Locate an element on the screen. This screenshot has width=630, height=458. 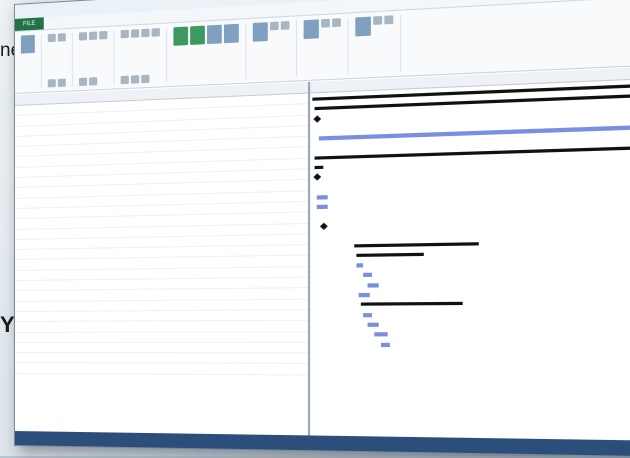
find-icon is located at coordinates (377, 20).